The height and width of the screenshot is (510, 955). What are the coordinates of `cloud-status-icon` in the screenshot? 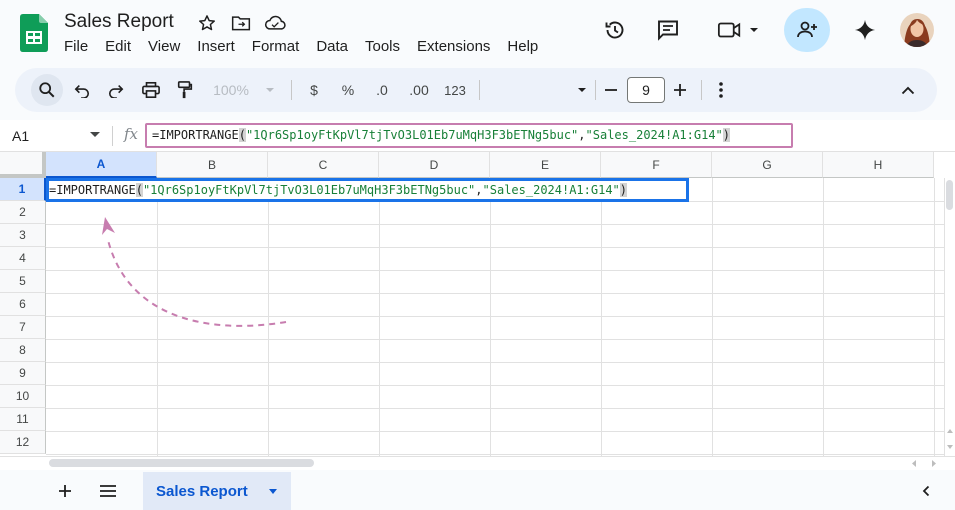 It's located at (275, 23).